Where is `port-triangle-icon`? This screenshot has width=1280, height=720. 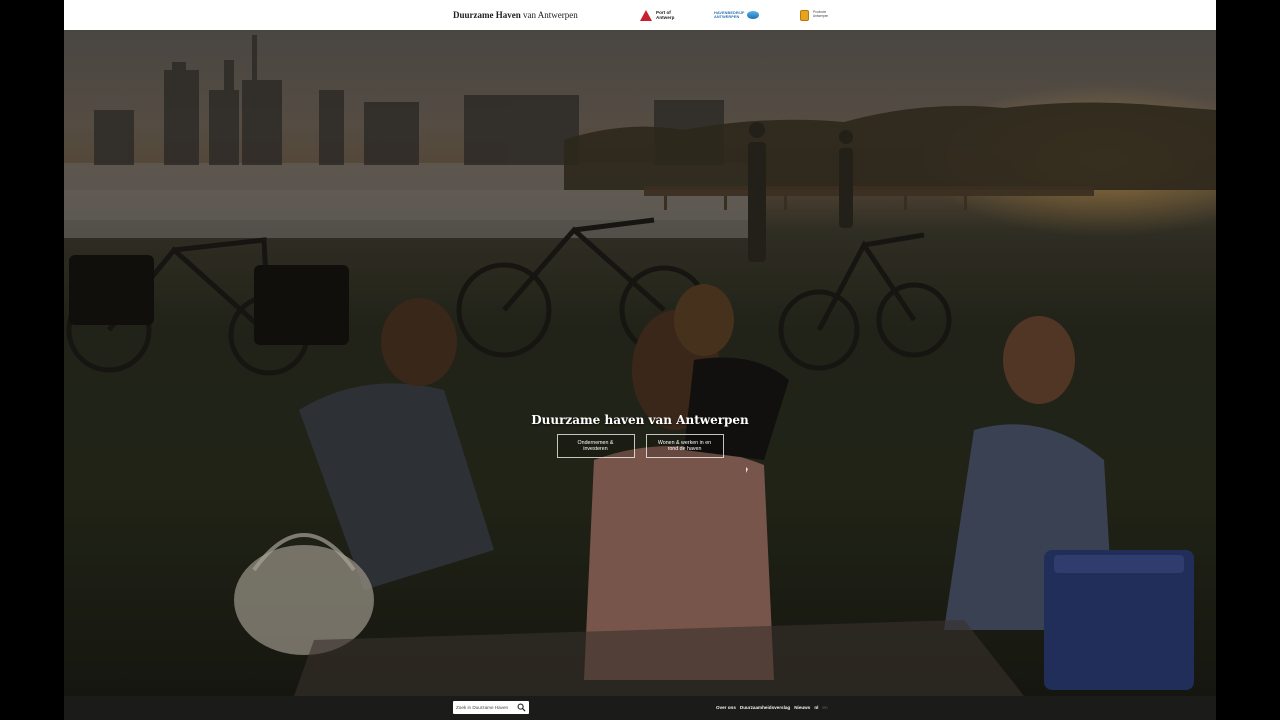
port-triangle-icon is located at coordinates (646, 15).